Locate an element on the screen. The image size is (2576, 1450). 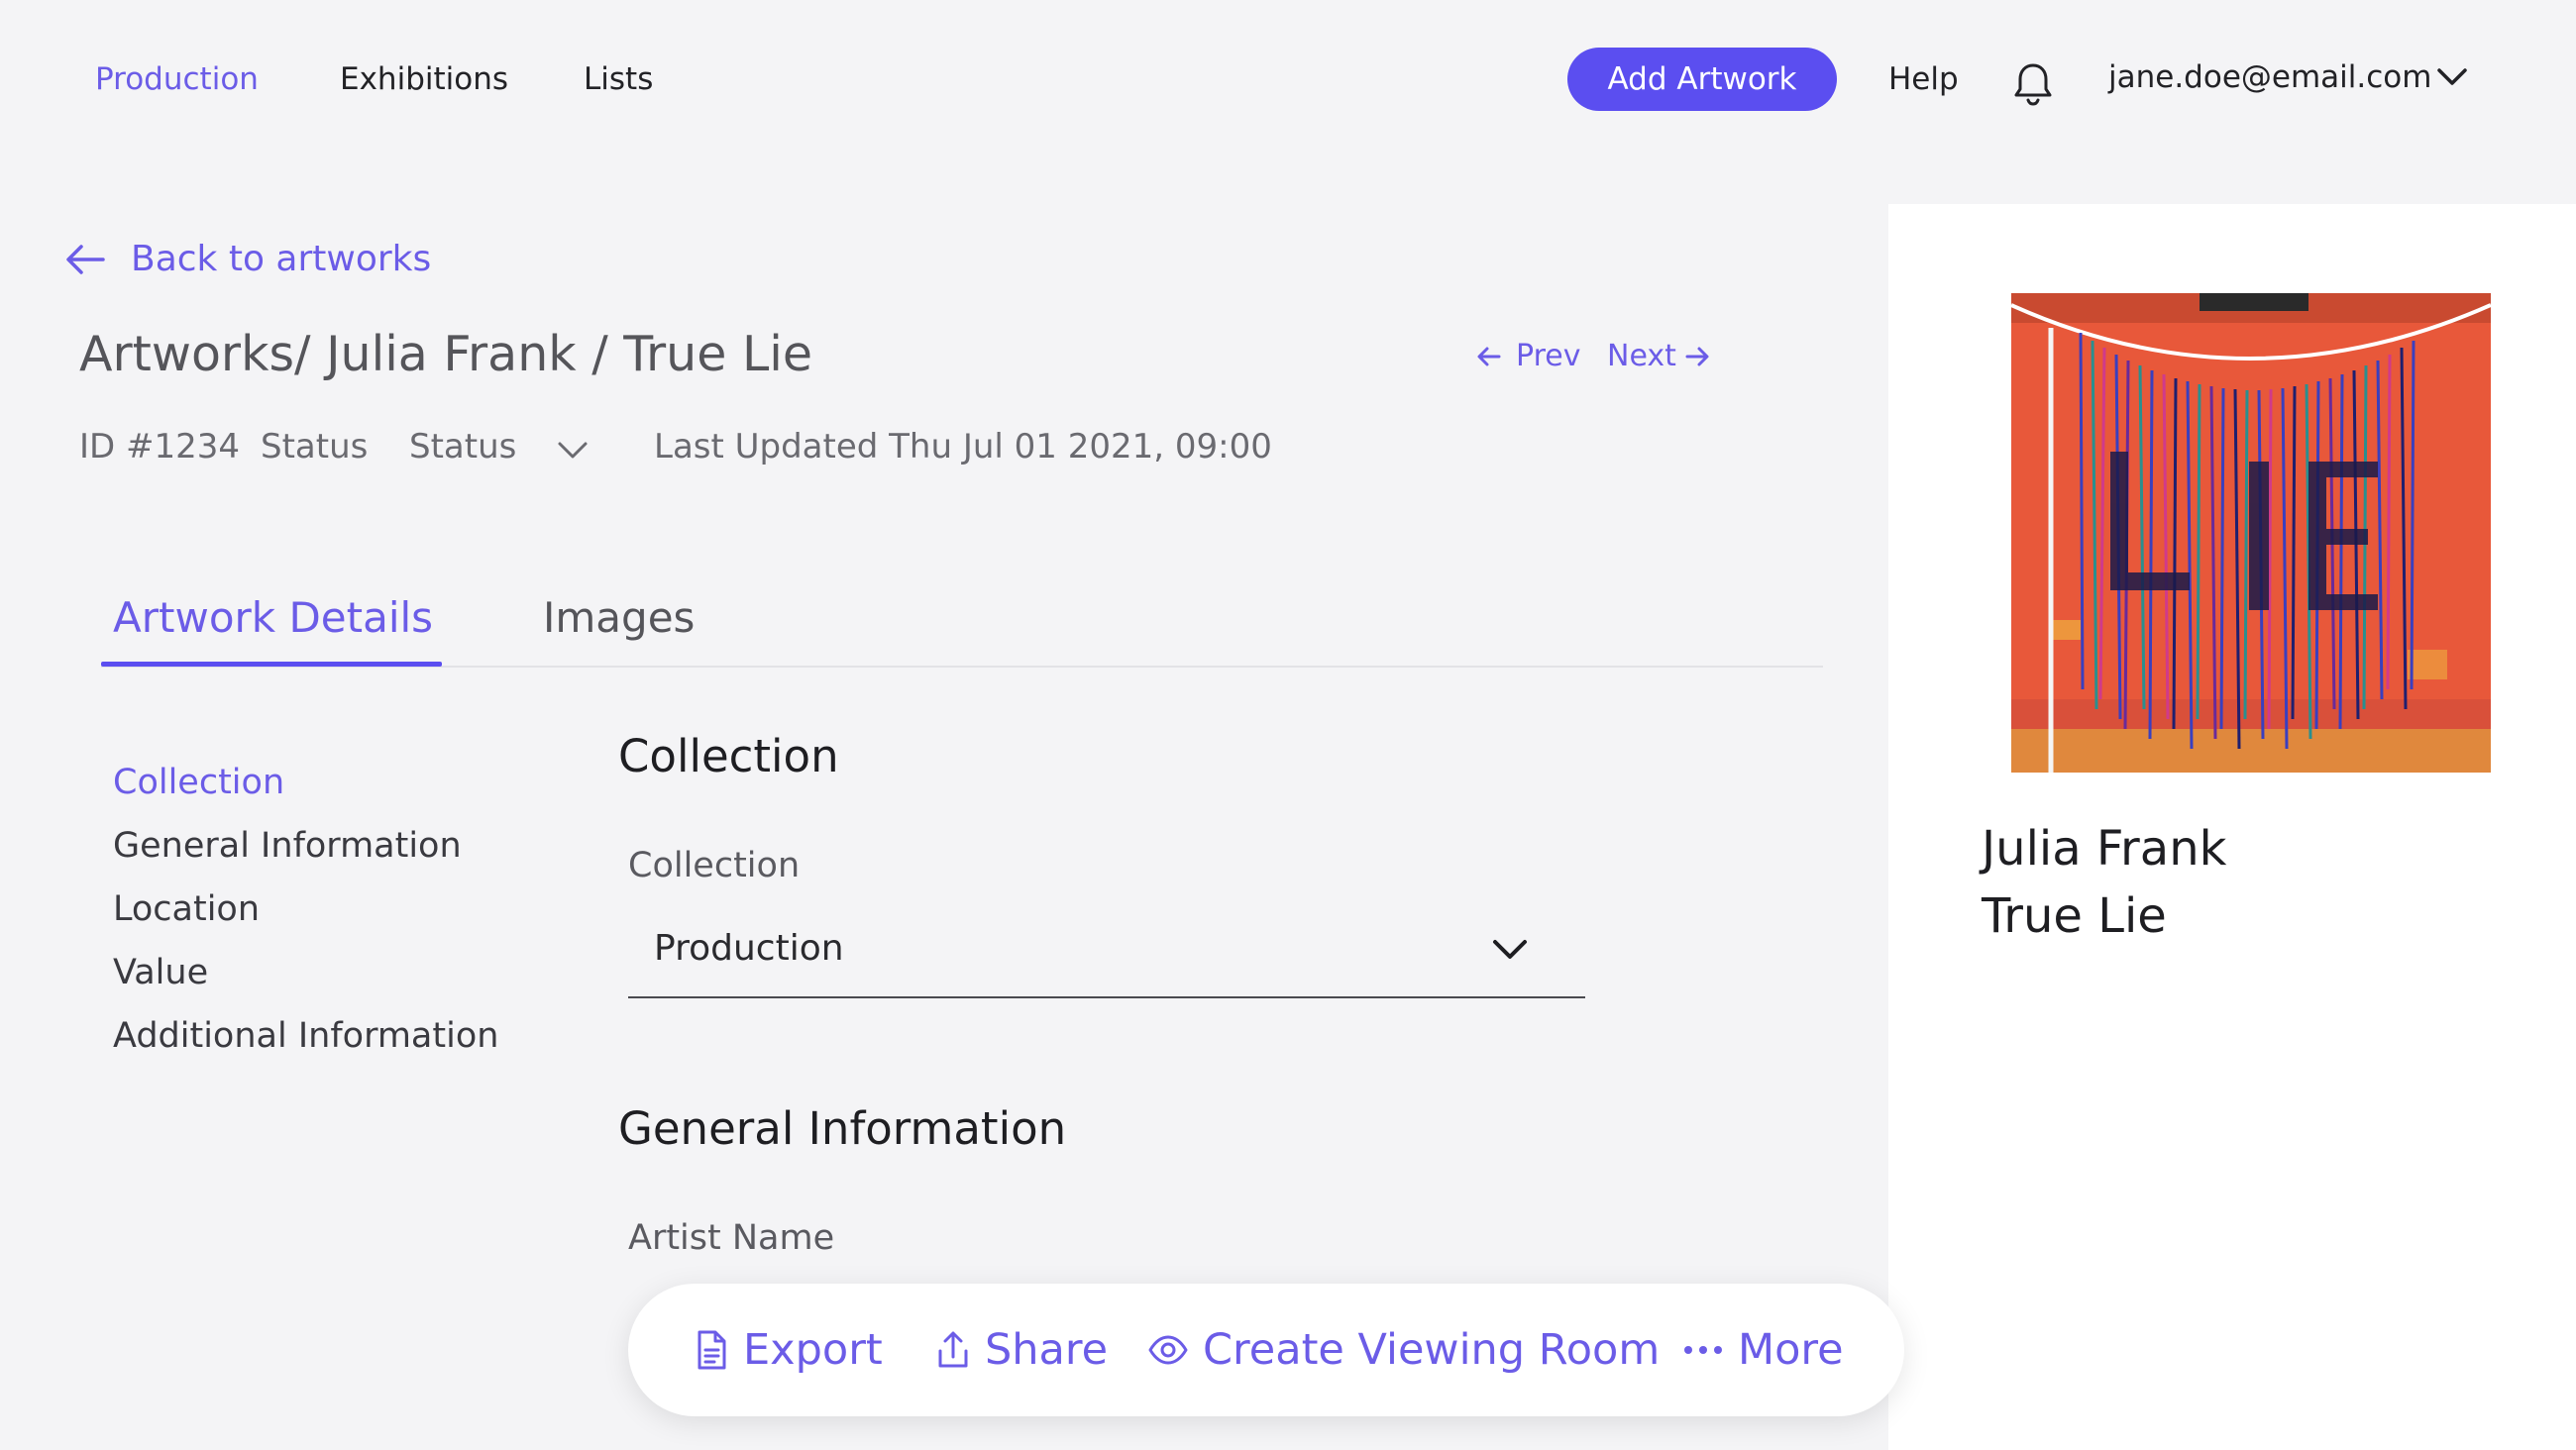
artwork-id: ID #1234 is located at coordinates (160, 447).